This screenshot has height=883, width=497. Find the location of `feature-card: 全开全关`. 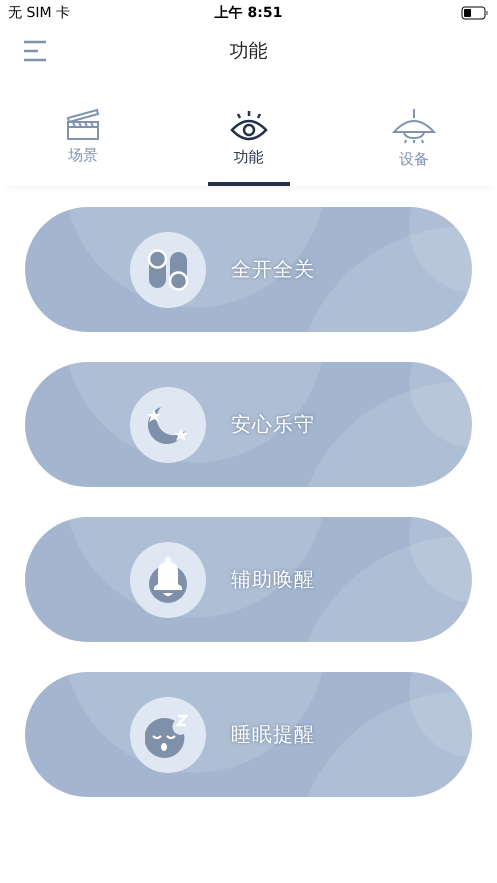

feature-card: 全开全关 is located at coordinates (248, 269).